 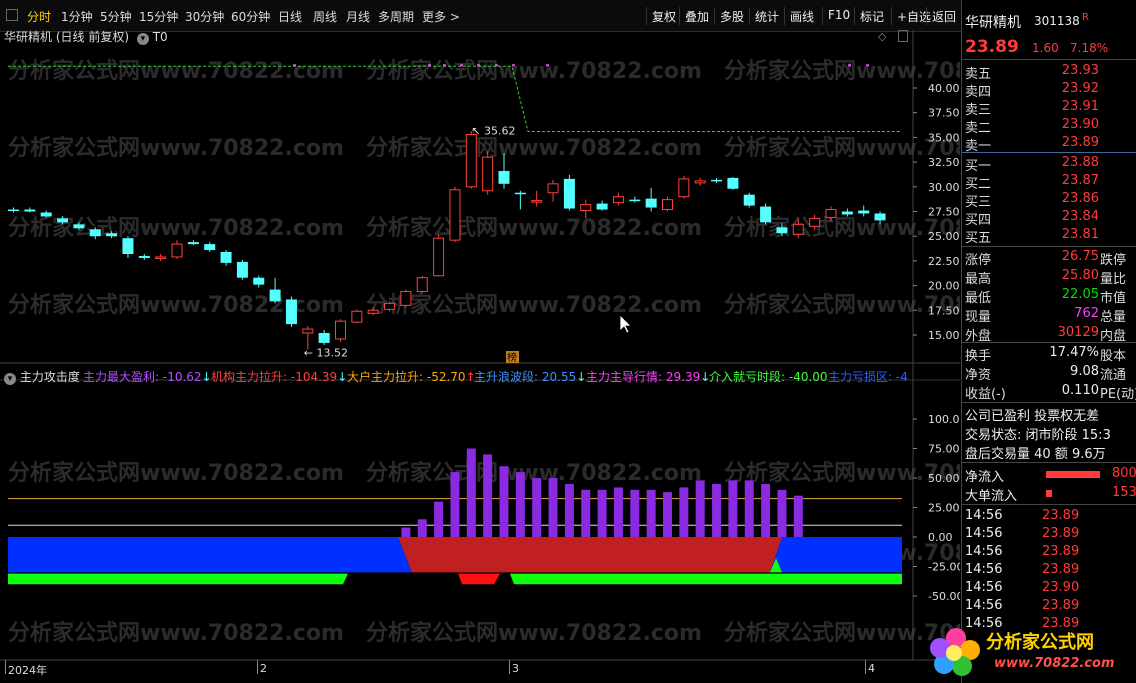 I want to click on quote-row: 收益(-) 0.110 PE(动), so click(x=1049, y=392).